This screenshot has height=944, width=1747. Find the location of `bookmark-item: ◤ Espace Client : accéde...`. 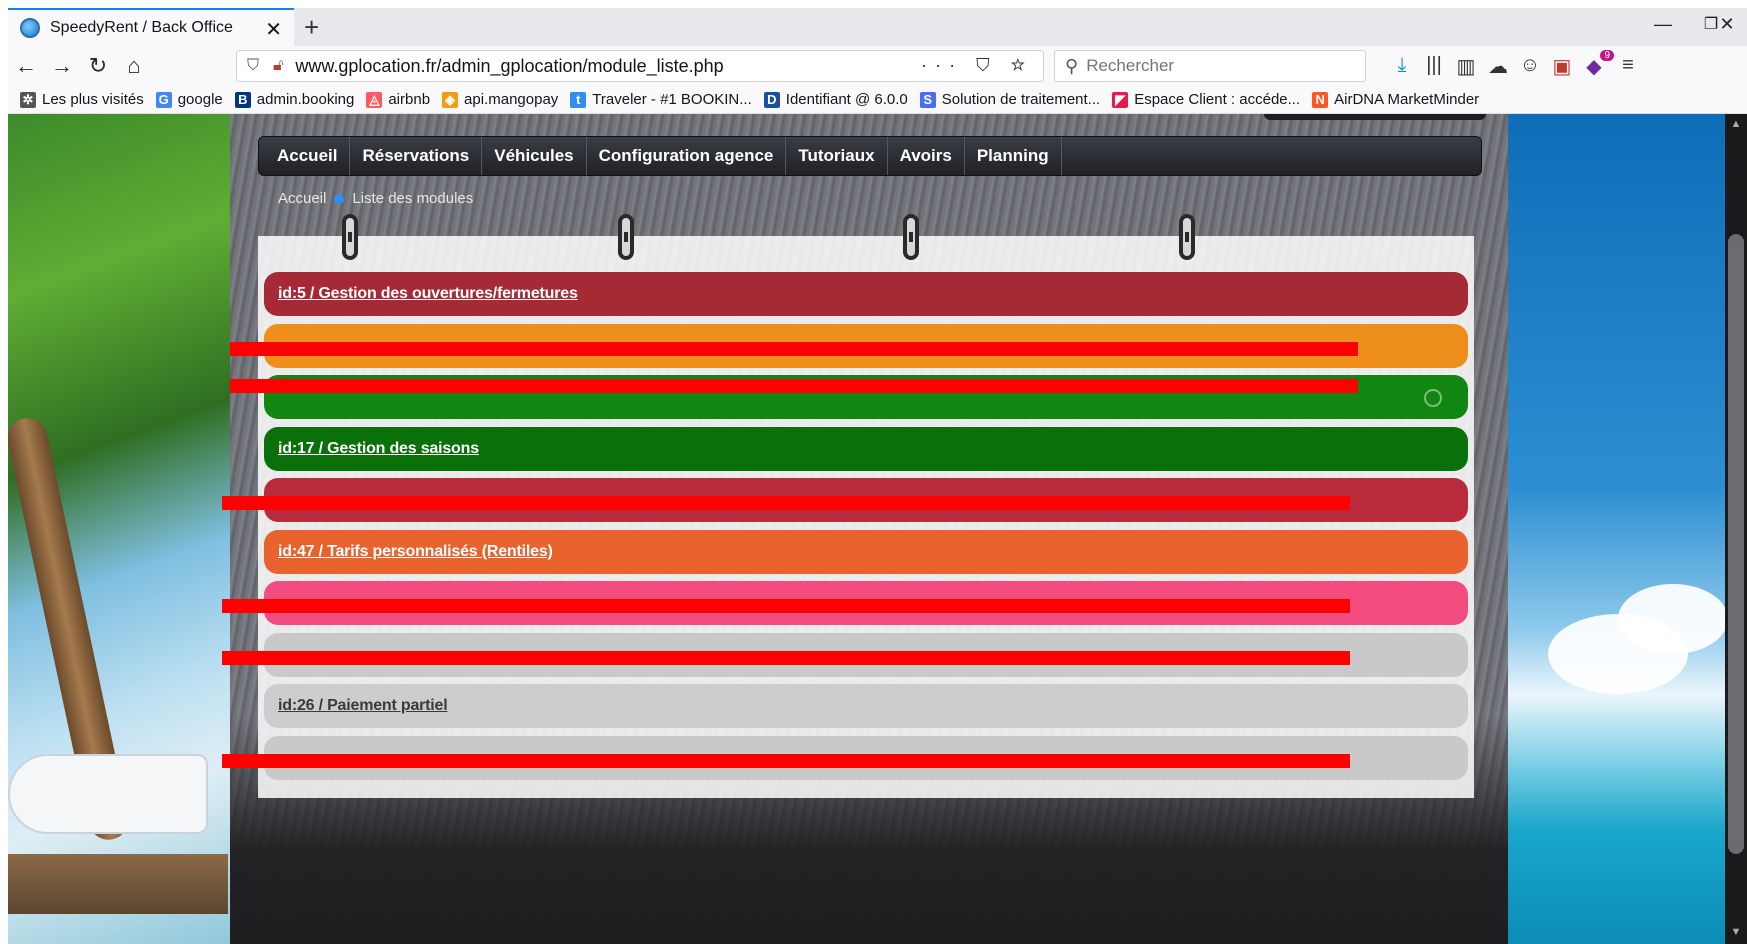

bookmark-item: ◤ Espace Client : accéde... is located at coordinates (1206, 99).